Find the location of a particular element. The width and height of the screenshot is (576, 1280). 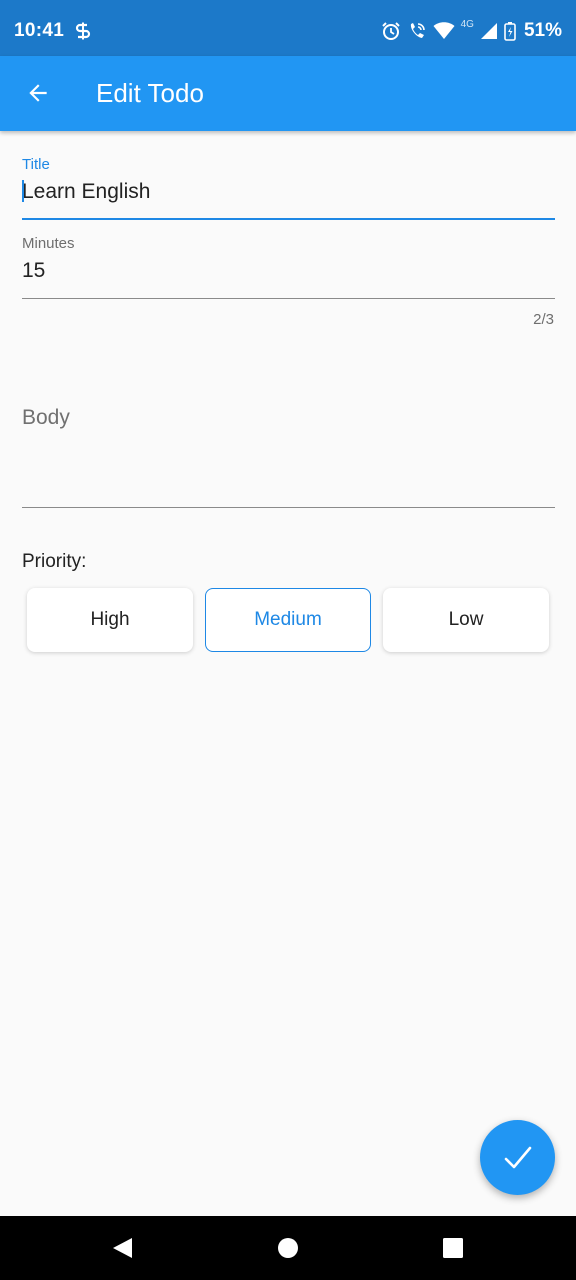

nav-recents-button is located at coordinates (453, 1248).